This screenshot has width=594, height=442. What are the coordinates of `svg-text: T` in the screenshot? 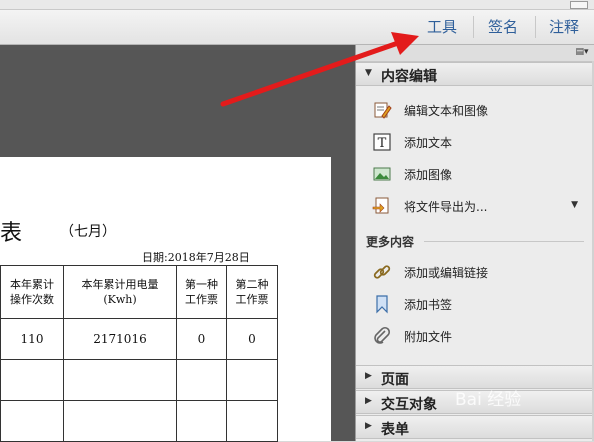 It's located at (382, 143).